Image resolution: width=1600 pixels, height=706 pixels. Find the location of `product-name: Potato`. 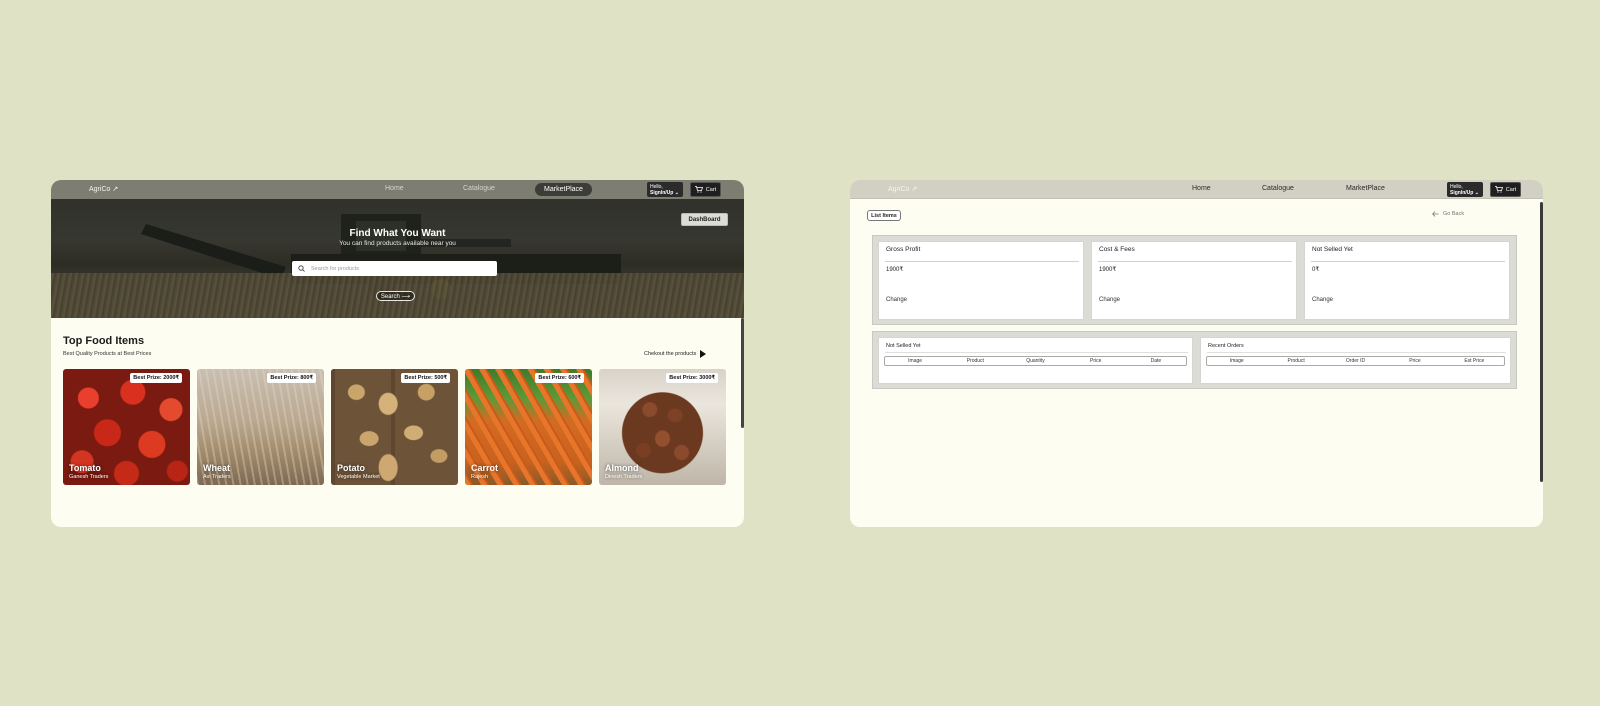

product-name: Potato is located at coordinates (351, 468).